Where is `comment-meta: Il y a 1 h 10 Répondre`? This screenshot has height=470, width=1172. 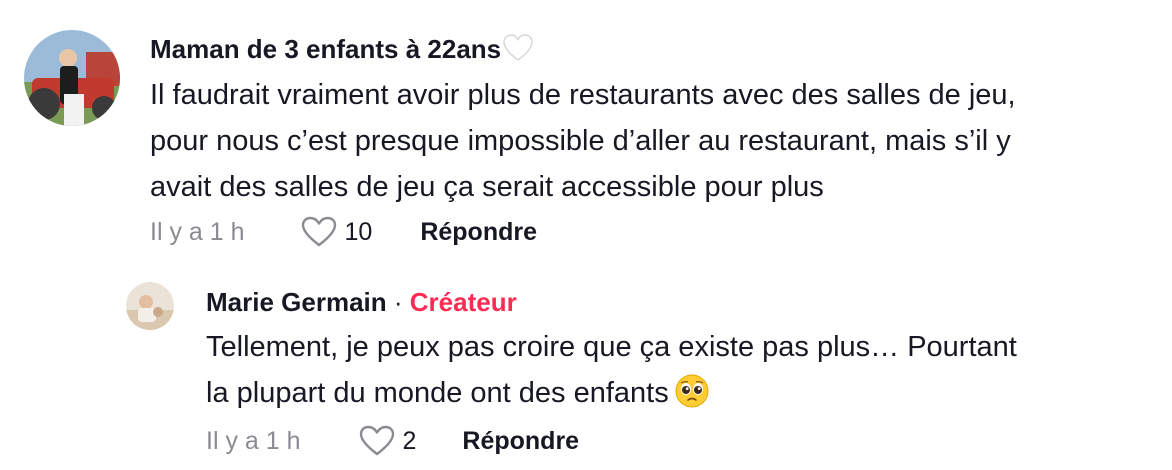 comment-meta: Il y a 1 h 10 Répondre is located at coordinates (343, 232).